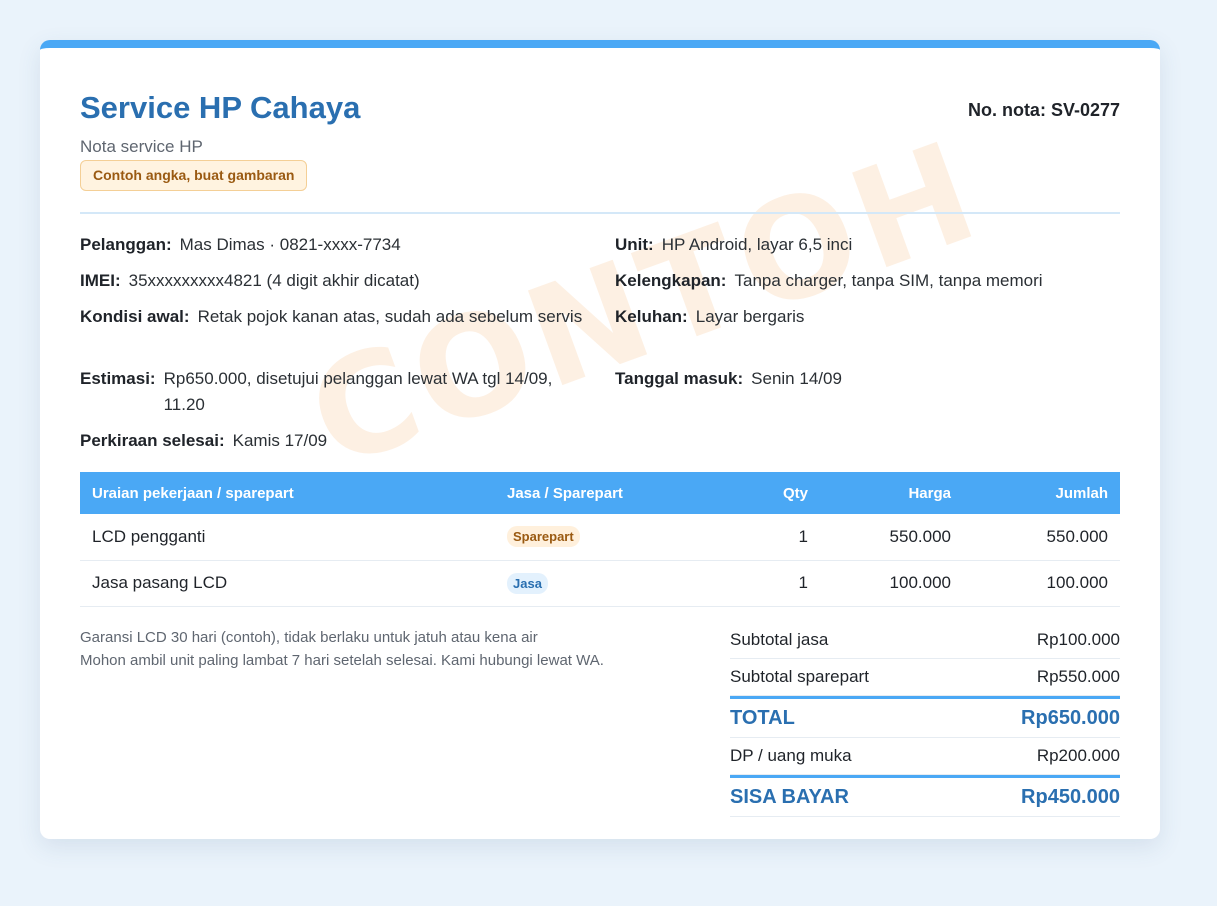 The height and width of the screenshot is (906, 1217). Describe the element at coordinates (765, 493) in the screenshot. I see `column-header-qty: Qty` at that location.